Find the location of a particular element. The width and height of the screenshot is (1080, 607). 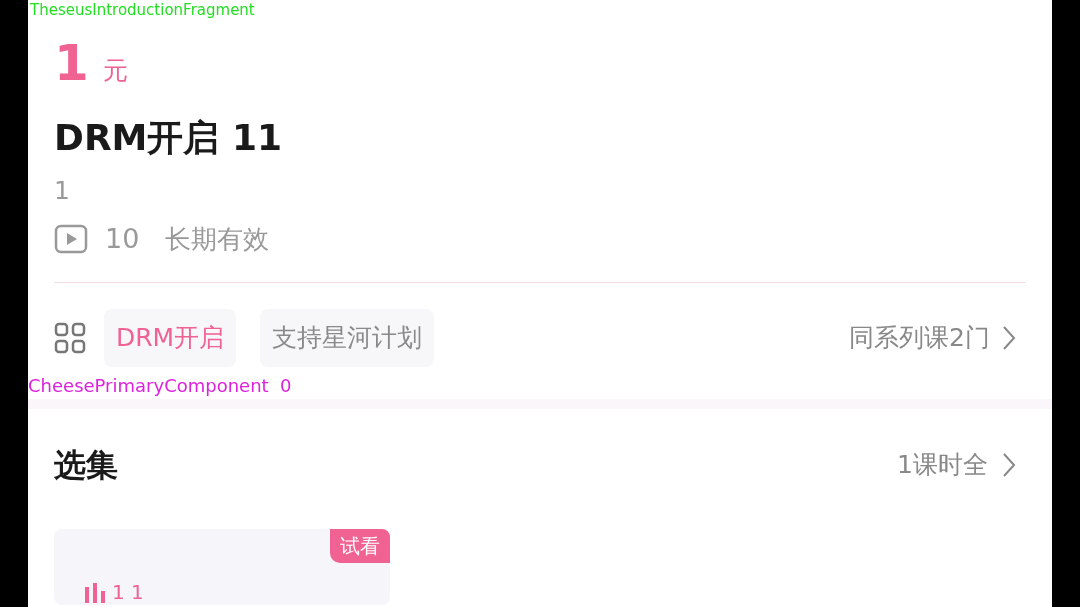

tag: 支持星河计划 is located at coordinates (347, 338).